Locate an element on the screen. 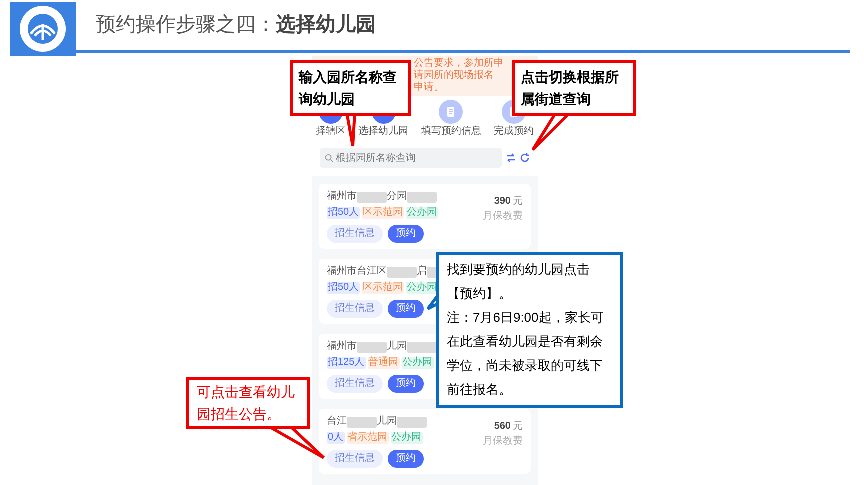 This screenshot has height=485, width=864. notice-text: 公告要求，参加所申请园所的现场报名 is located at coordinates (459, 70).